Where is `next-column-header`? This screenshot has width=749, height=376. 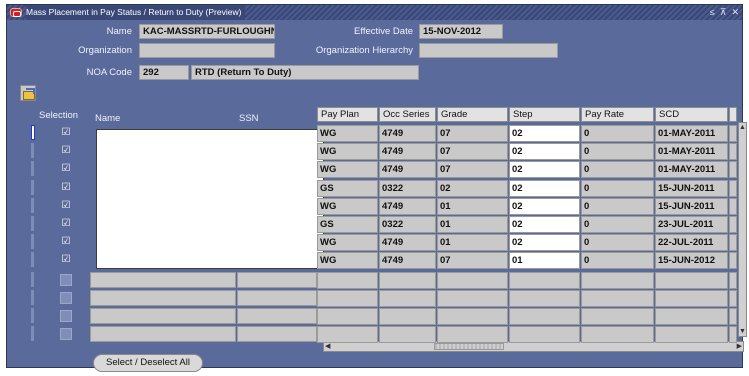
next-column-header is located at coordinates (733, 114).